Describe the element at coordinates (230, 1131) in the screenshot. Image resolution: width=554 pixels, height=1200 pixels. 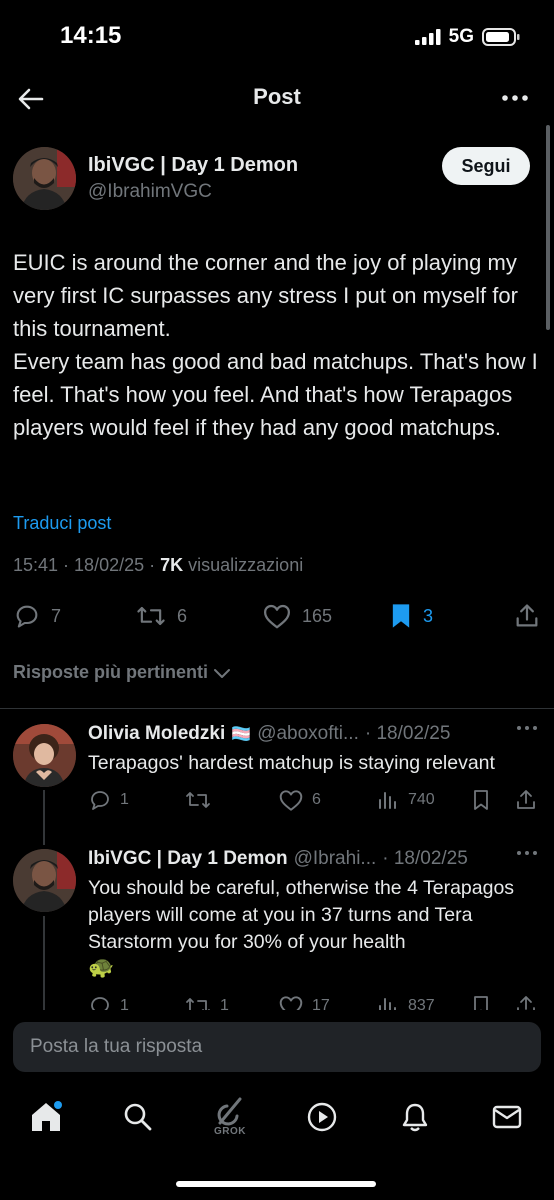
I see `grok-label: GROK` at that location.